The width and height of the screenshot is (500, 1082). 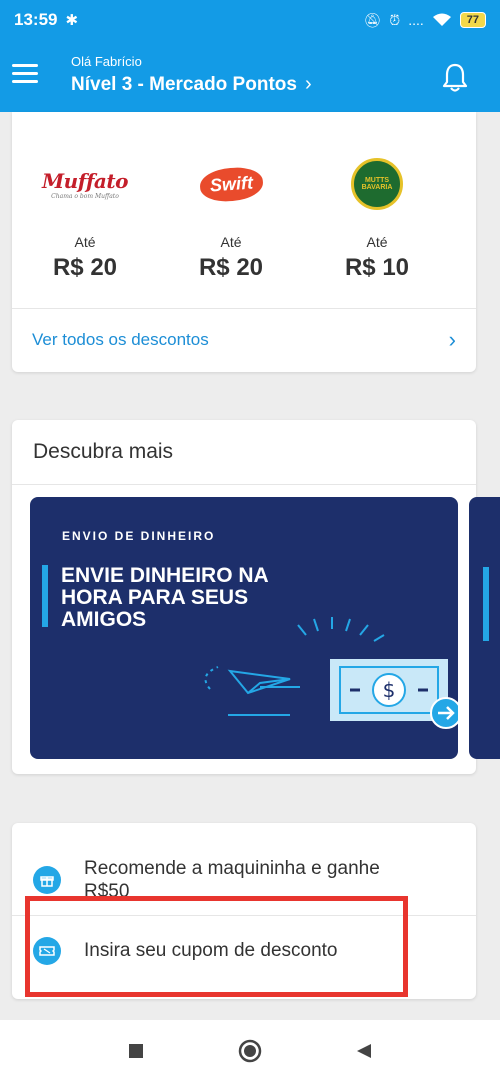 I want to click on status-icons: 🔕︎ ⏰︎ .... 77, so click(x=424, y=20).